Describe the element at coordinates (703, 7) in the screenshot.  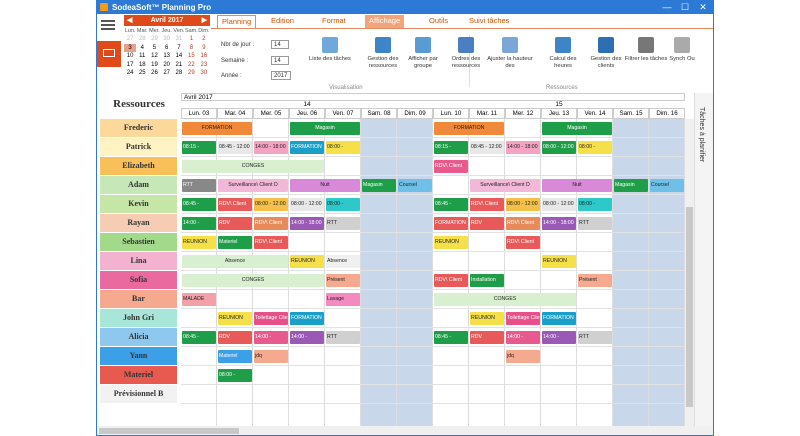
I see `close-button: ✕` at that location.